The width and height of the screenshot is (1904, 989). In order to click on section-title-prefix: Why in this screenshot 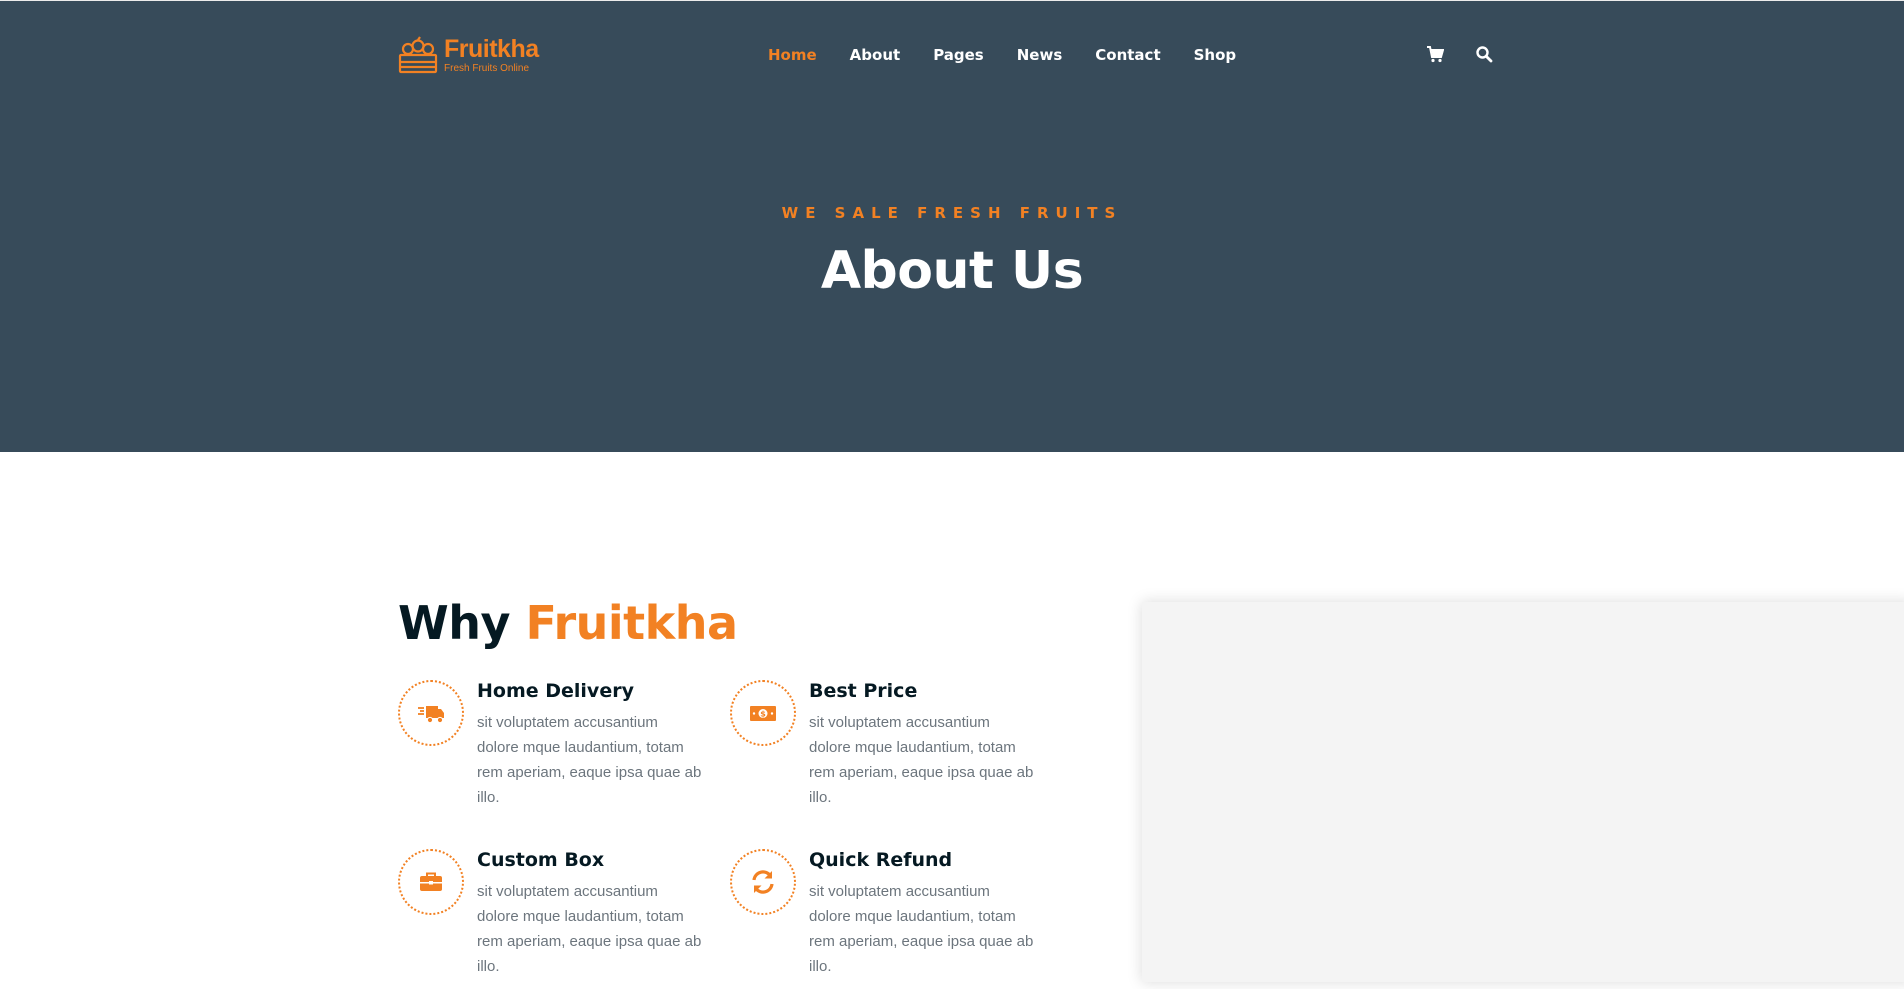, I will do `click(454, 623)`.